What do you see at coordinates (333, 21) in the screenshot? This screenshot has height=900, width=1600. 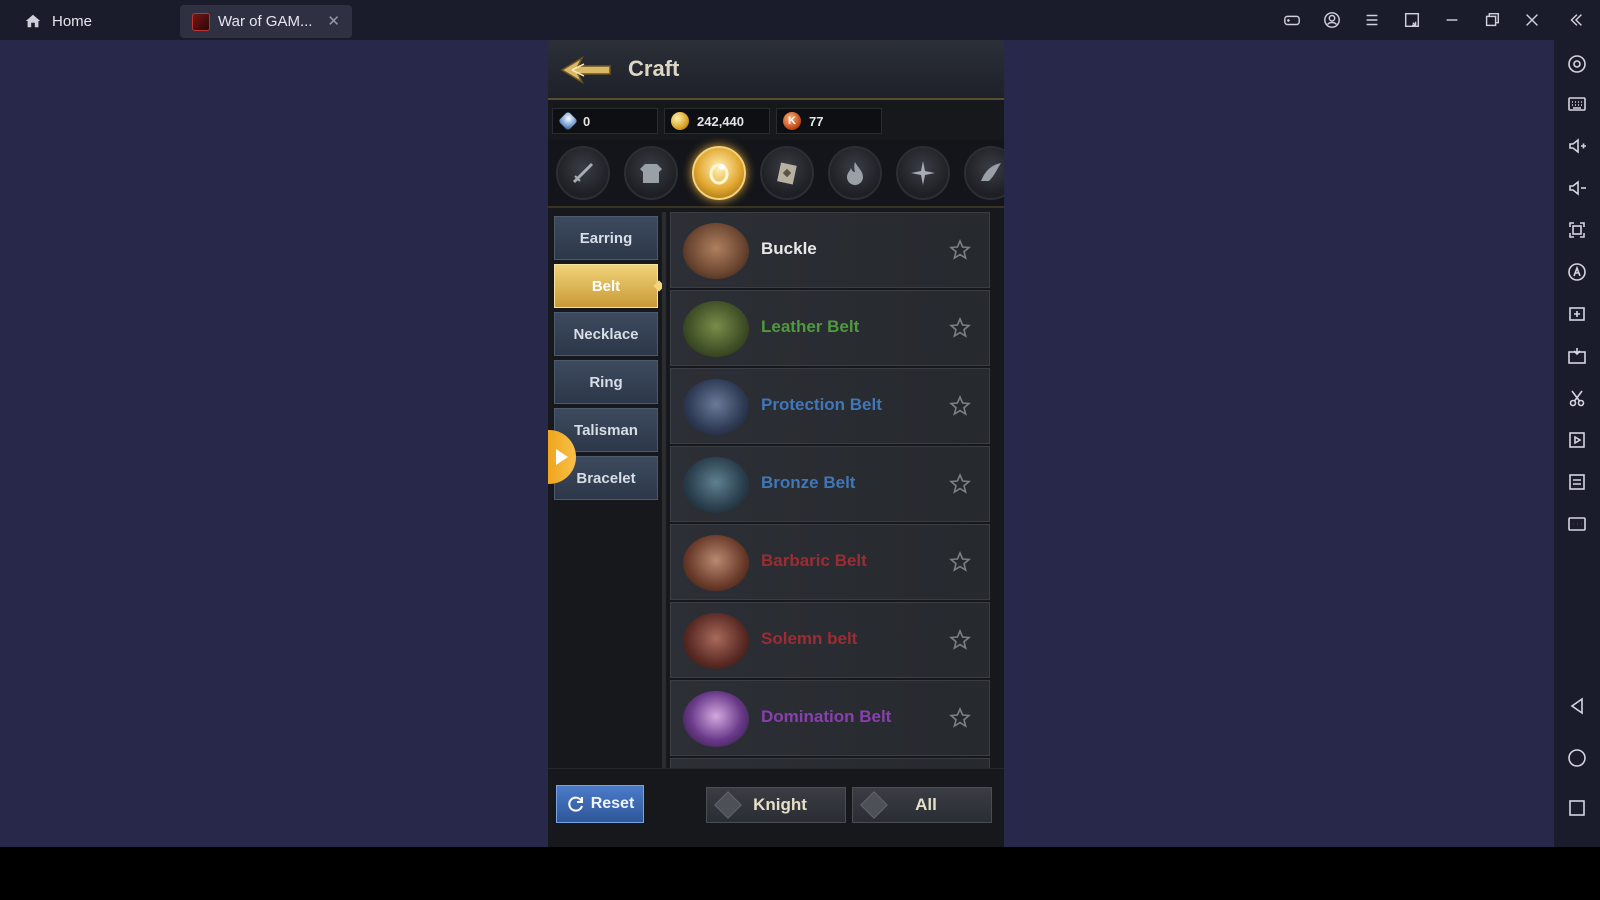 I see `close-tab-icon: ✕` at bounding box center [333, 21].